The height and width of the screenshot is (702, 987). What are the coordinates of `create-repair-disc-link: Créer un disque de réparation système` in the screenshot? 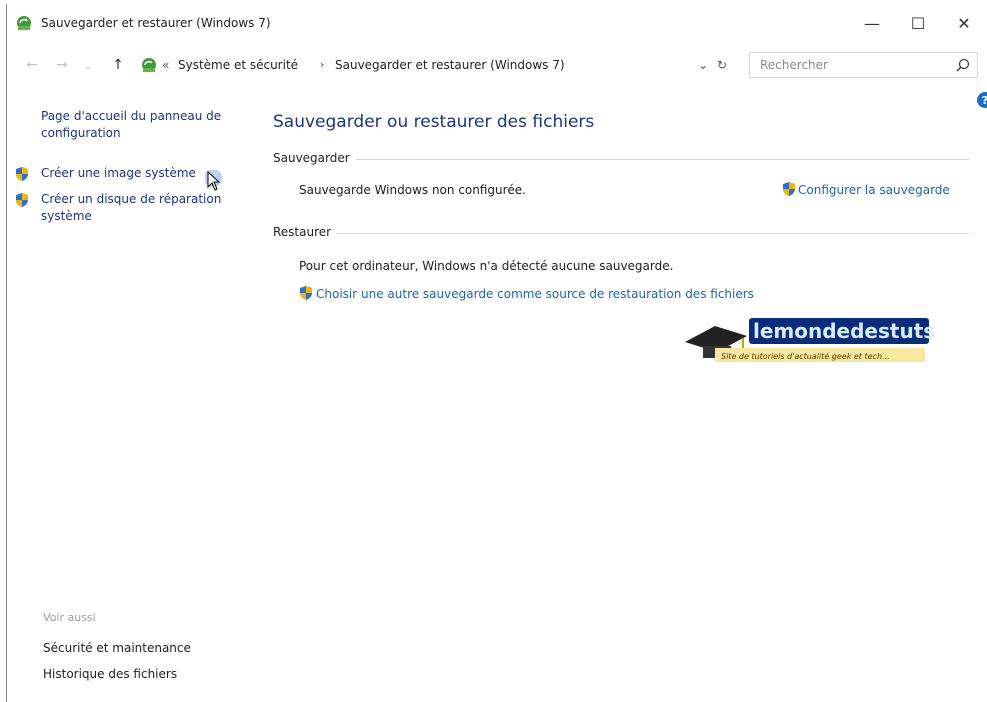 It's located at (139, 208).